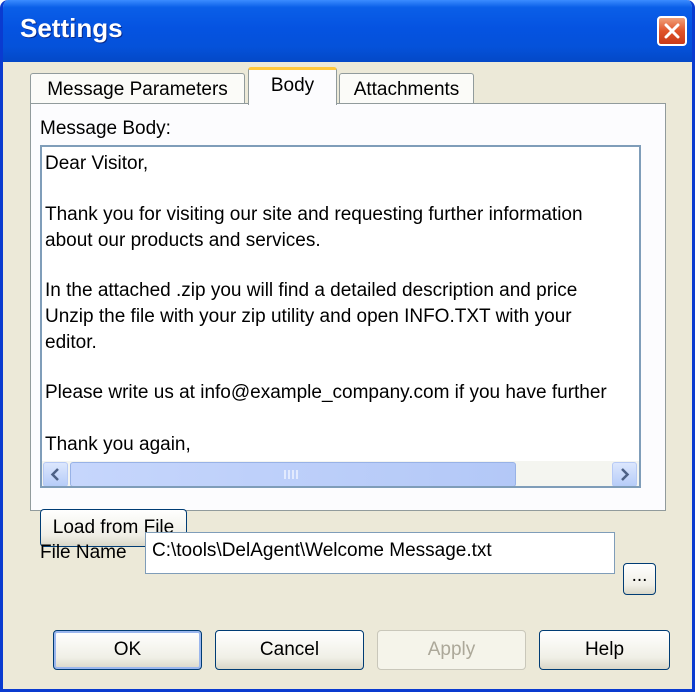 This screenshot has height=692, width=695. Describe the element at coordinates (347, 31) in the screenshot. I see `title-bar: Settings` at that location.